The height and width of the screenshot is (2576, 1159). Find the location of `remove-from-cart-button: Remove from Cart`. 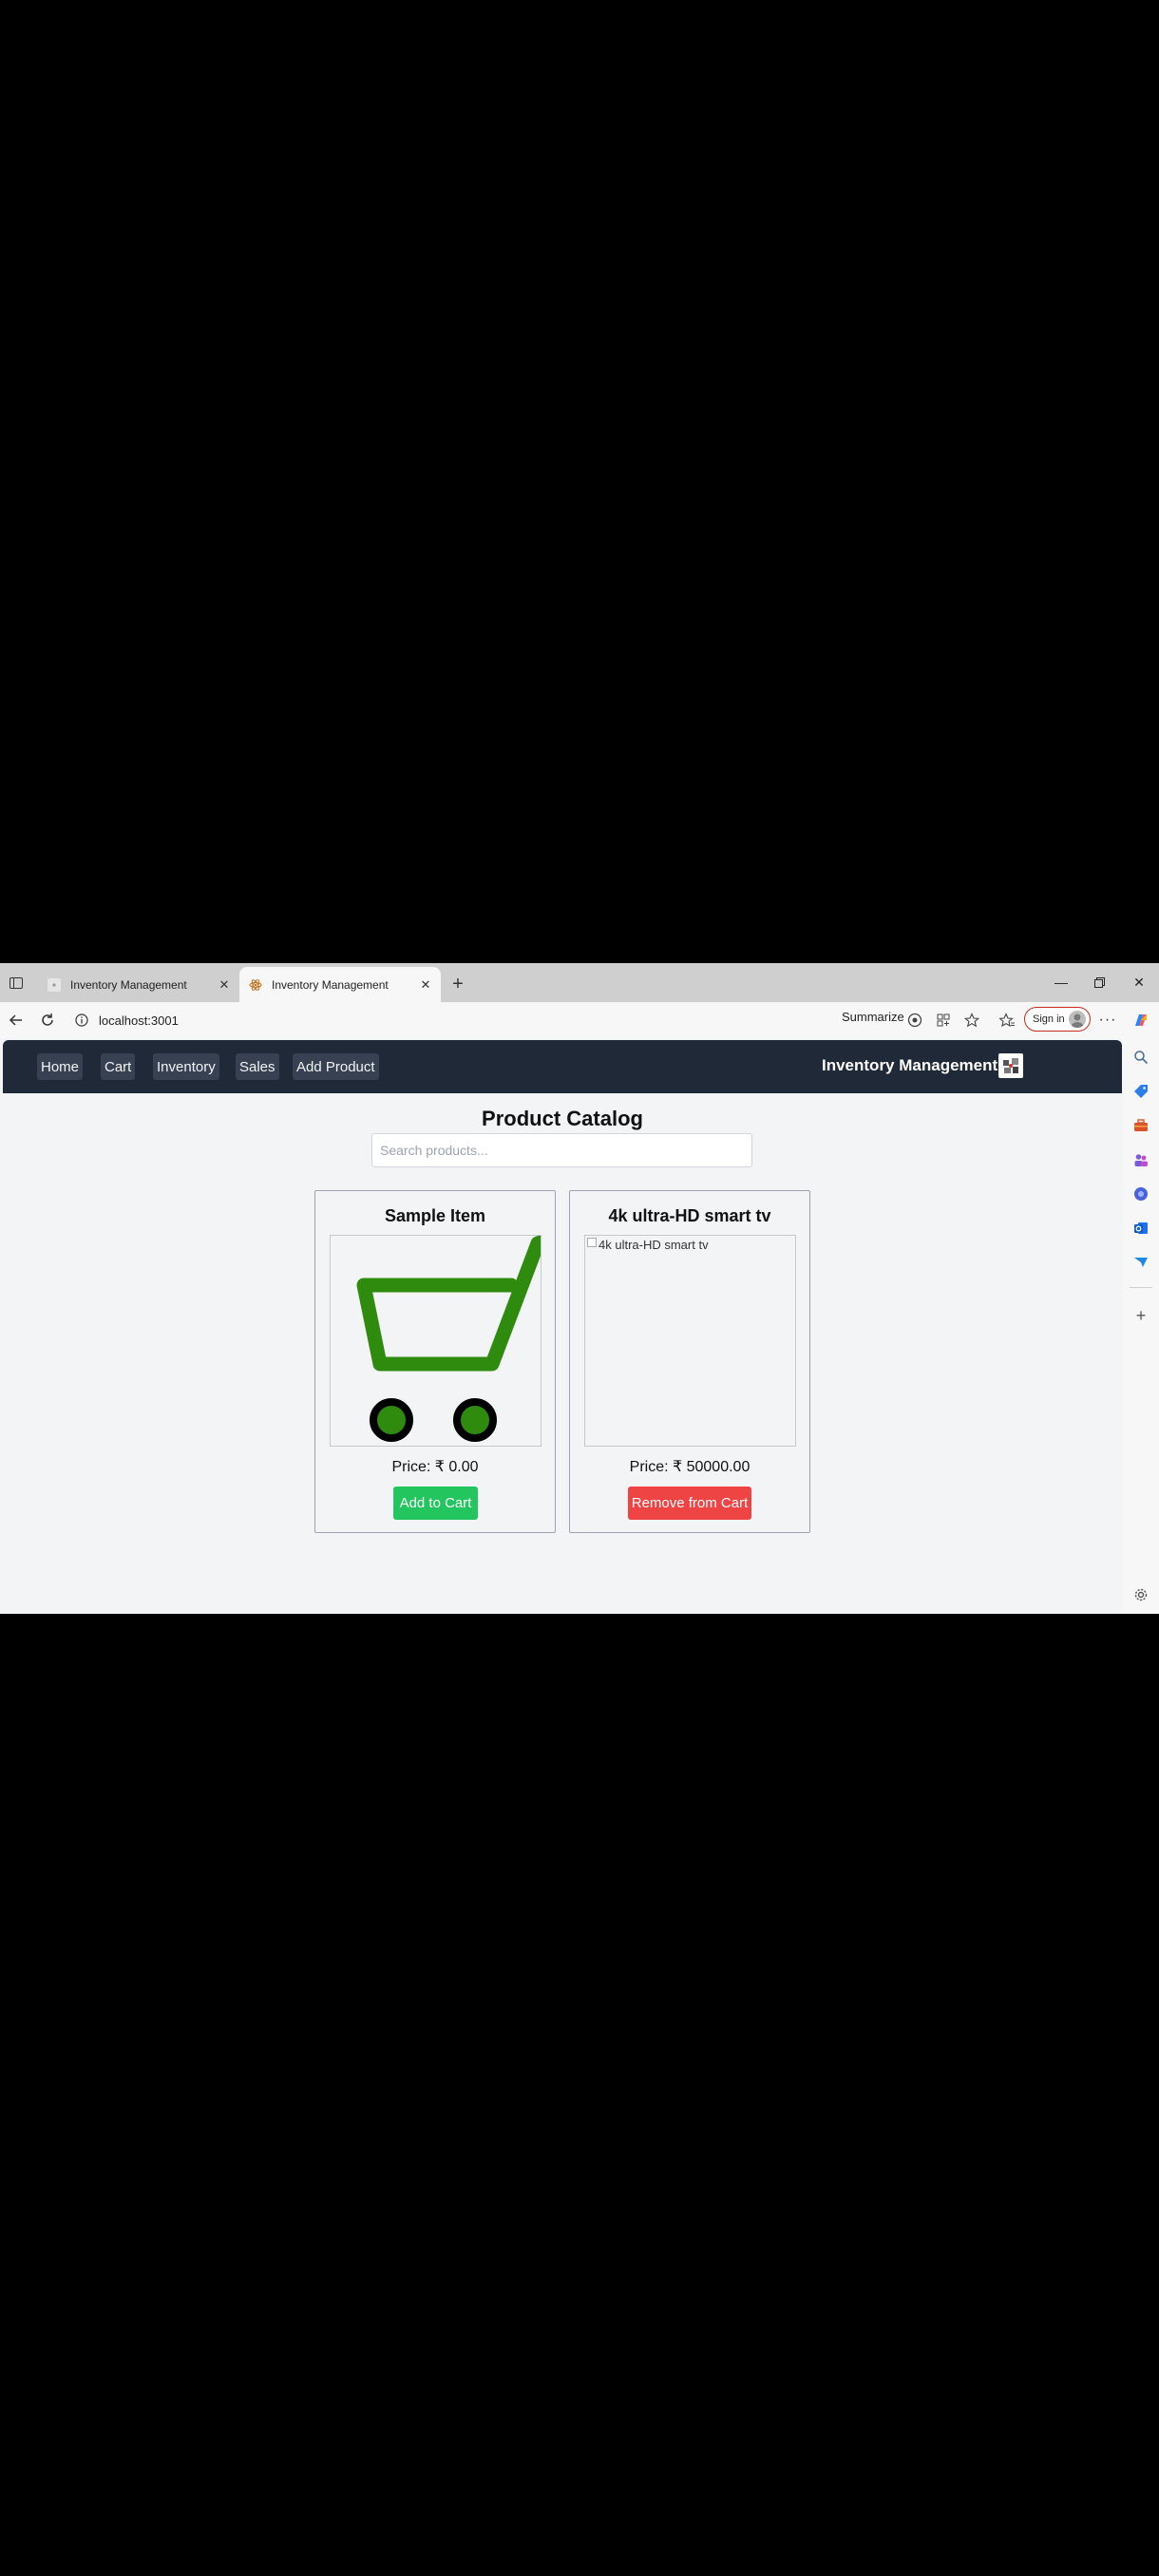

remove-from-cart-button: Remove from Cart is located at coordinates (689, 1503).